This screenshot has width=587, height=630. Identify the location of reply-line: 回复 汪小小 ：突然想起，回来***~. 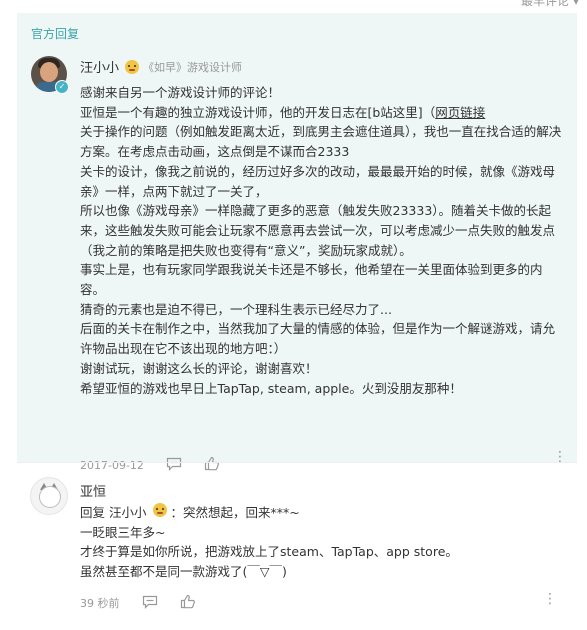
(190, 511).